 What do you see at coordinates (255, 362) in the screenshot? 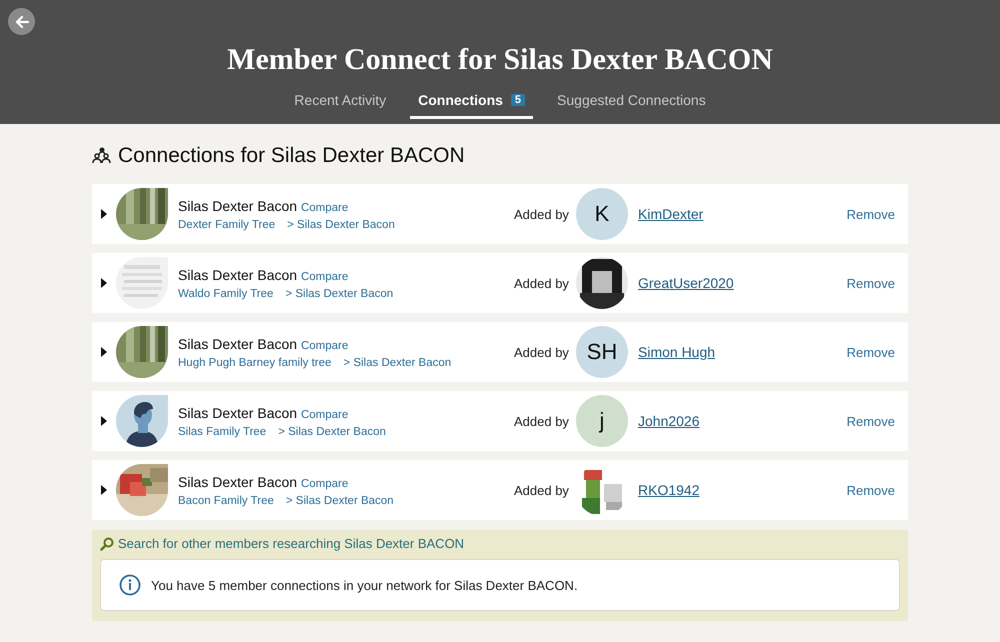
I see `tree-link: Hugh Pugh Barney family tree` at bounding box center [255, 362].